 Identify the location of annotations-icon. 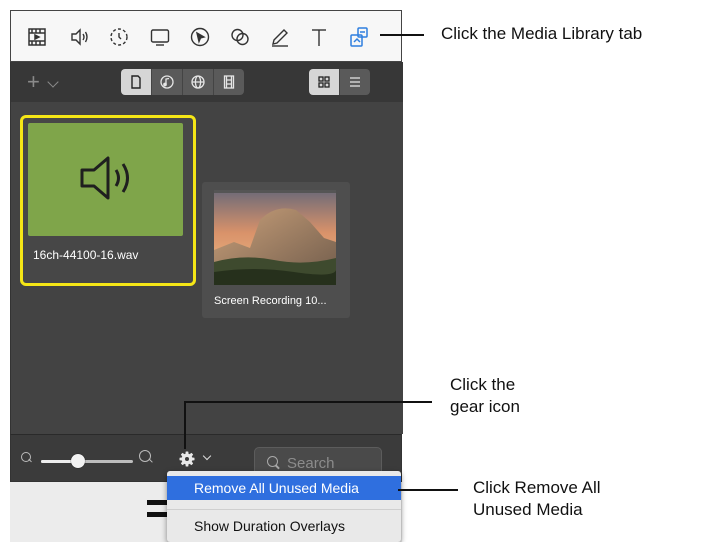
(240, 37).